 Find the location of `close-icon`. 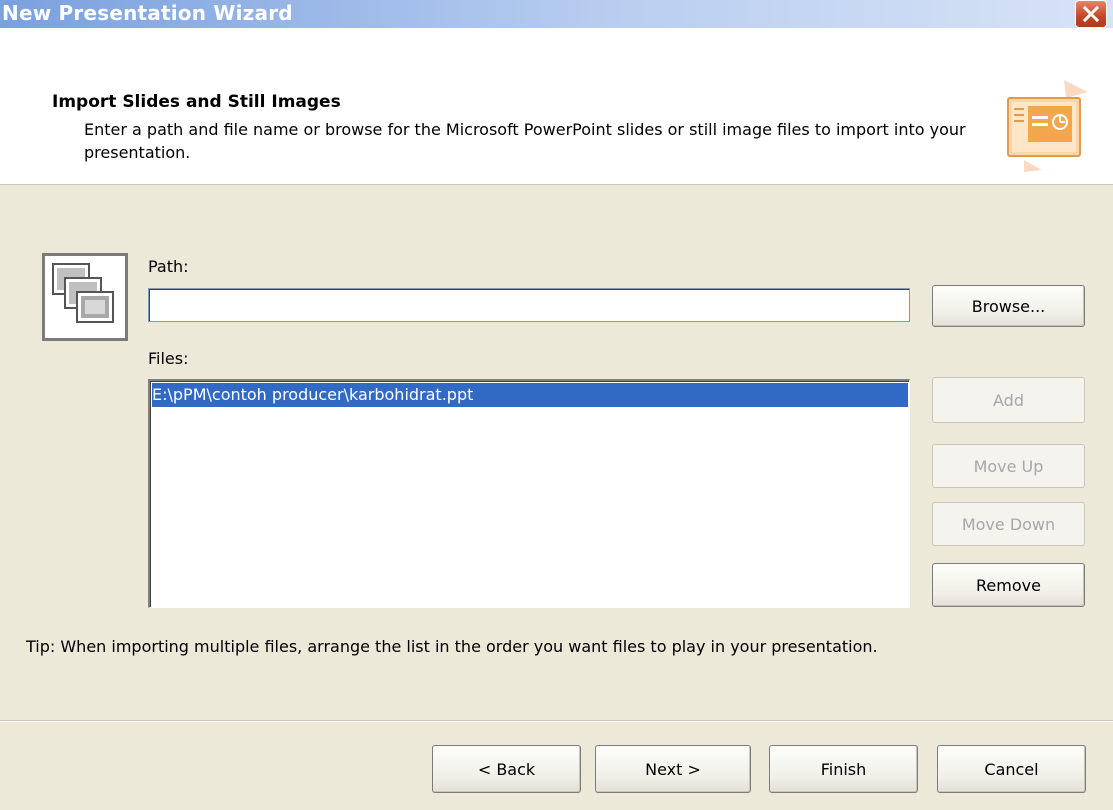

close-icon is located at coordinates (1091, 14).